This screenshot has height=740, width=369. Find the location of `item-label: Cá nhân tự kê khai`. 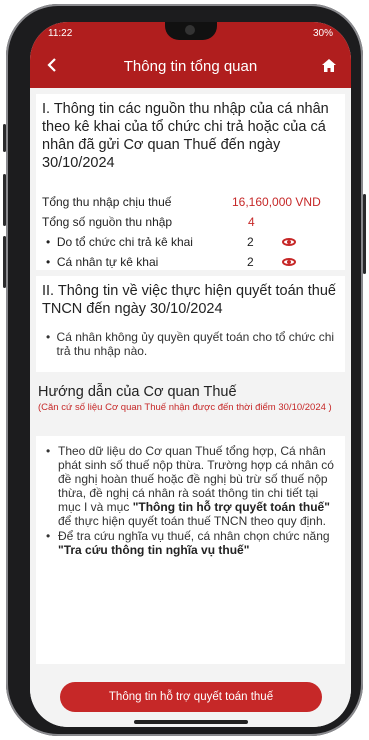

item-label: Cá nhân tự kê khai is located at coordinates (107, 262).